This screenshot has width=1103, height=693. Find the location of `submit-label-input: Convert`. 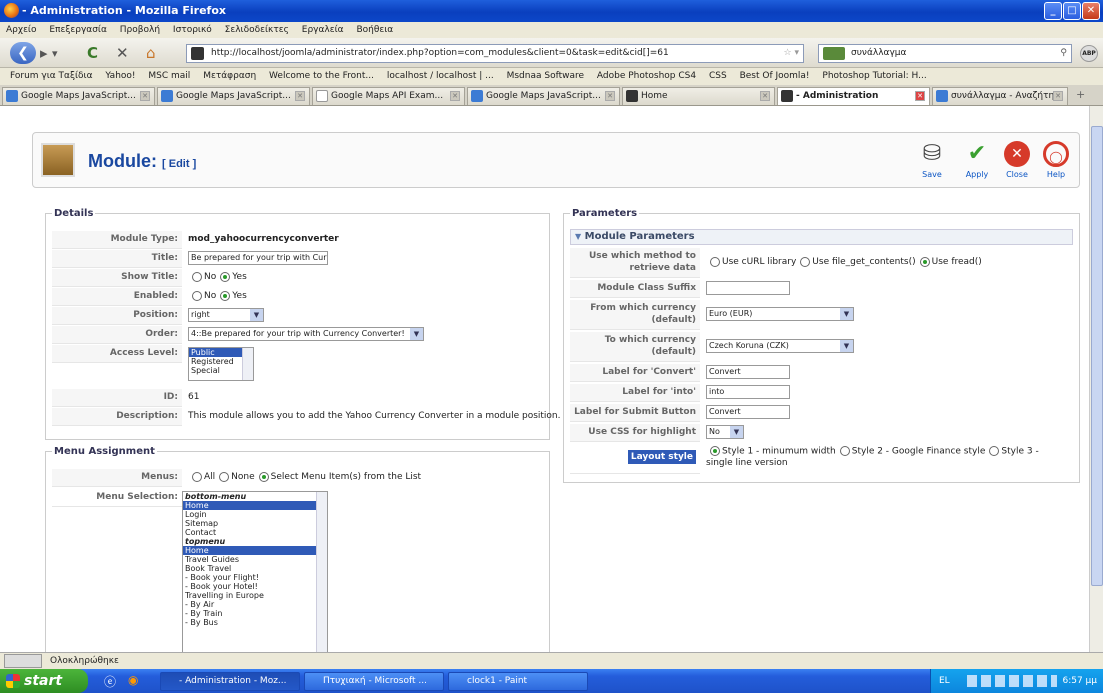

submit-label-input: Convert is located at coordinates (748, 411).